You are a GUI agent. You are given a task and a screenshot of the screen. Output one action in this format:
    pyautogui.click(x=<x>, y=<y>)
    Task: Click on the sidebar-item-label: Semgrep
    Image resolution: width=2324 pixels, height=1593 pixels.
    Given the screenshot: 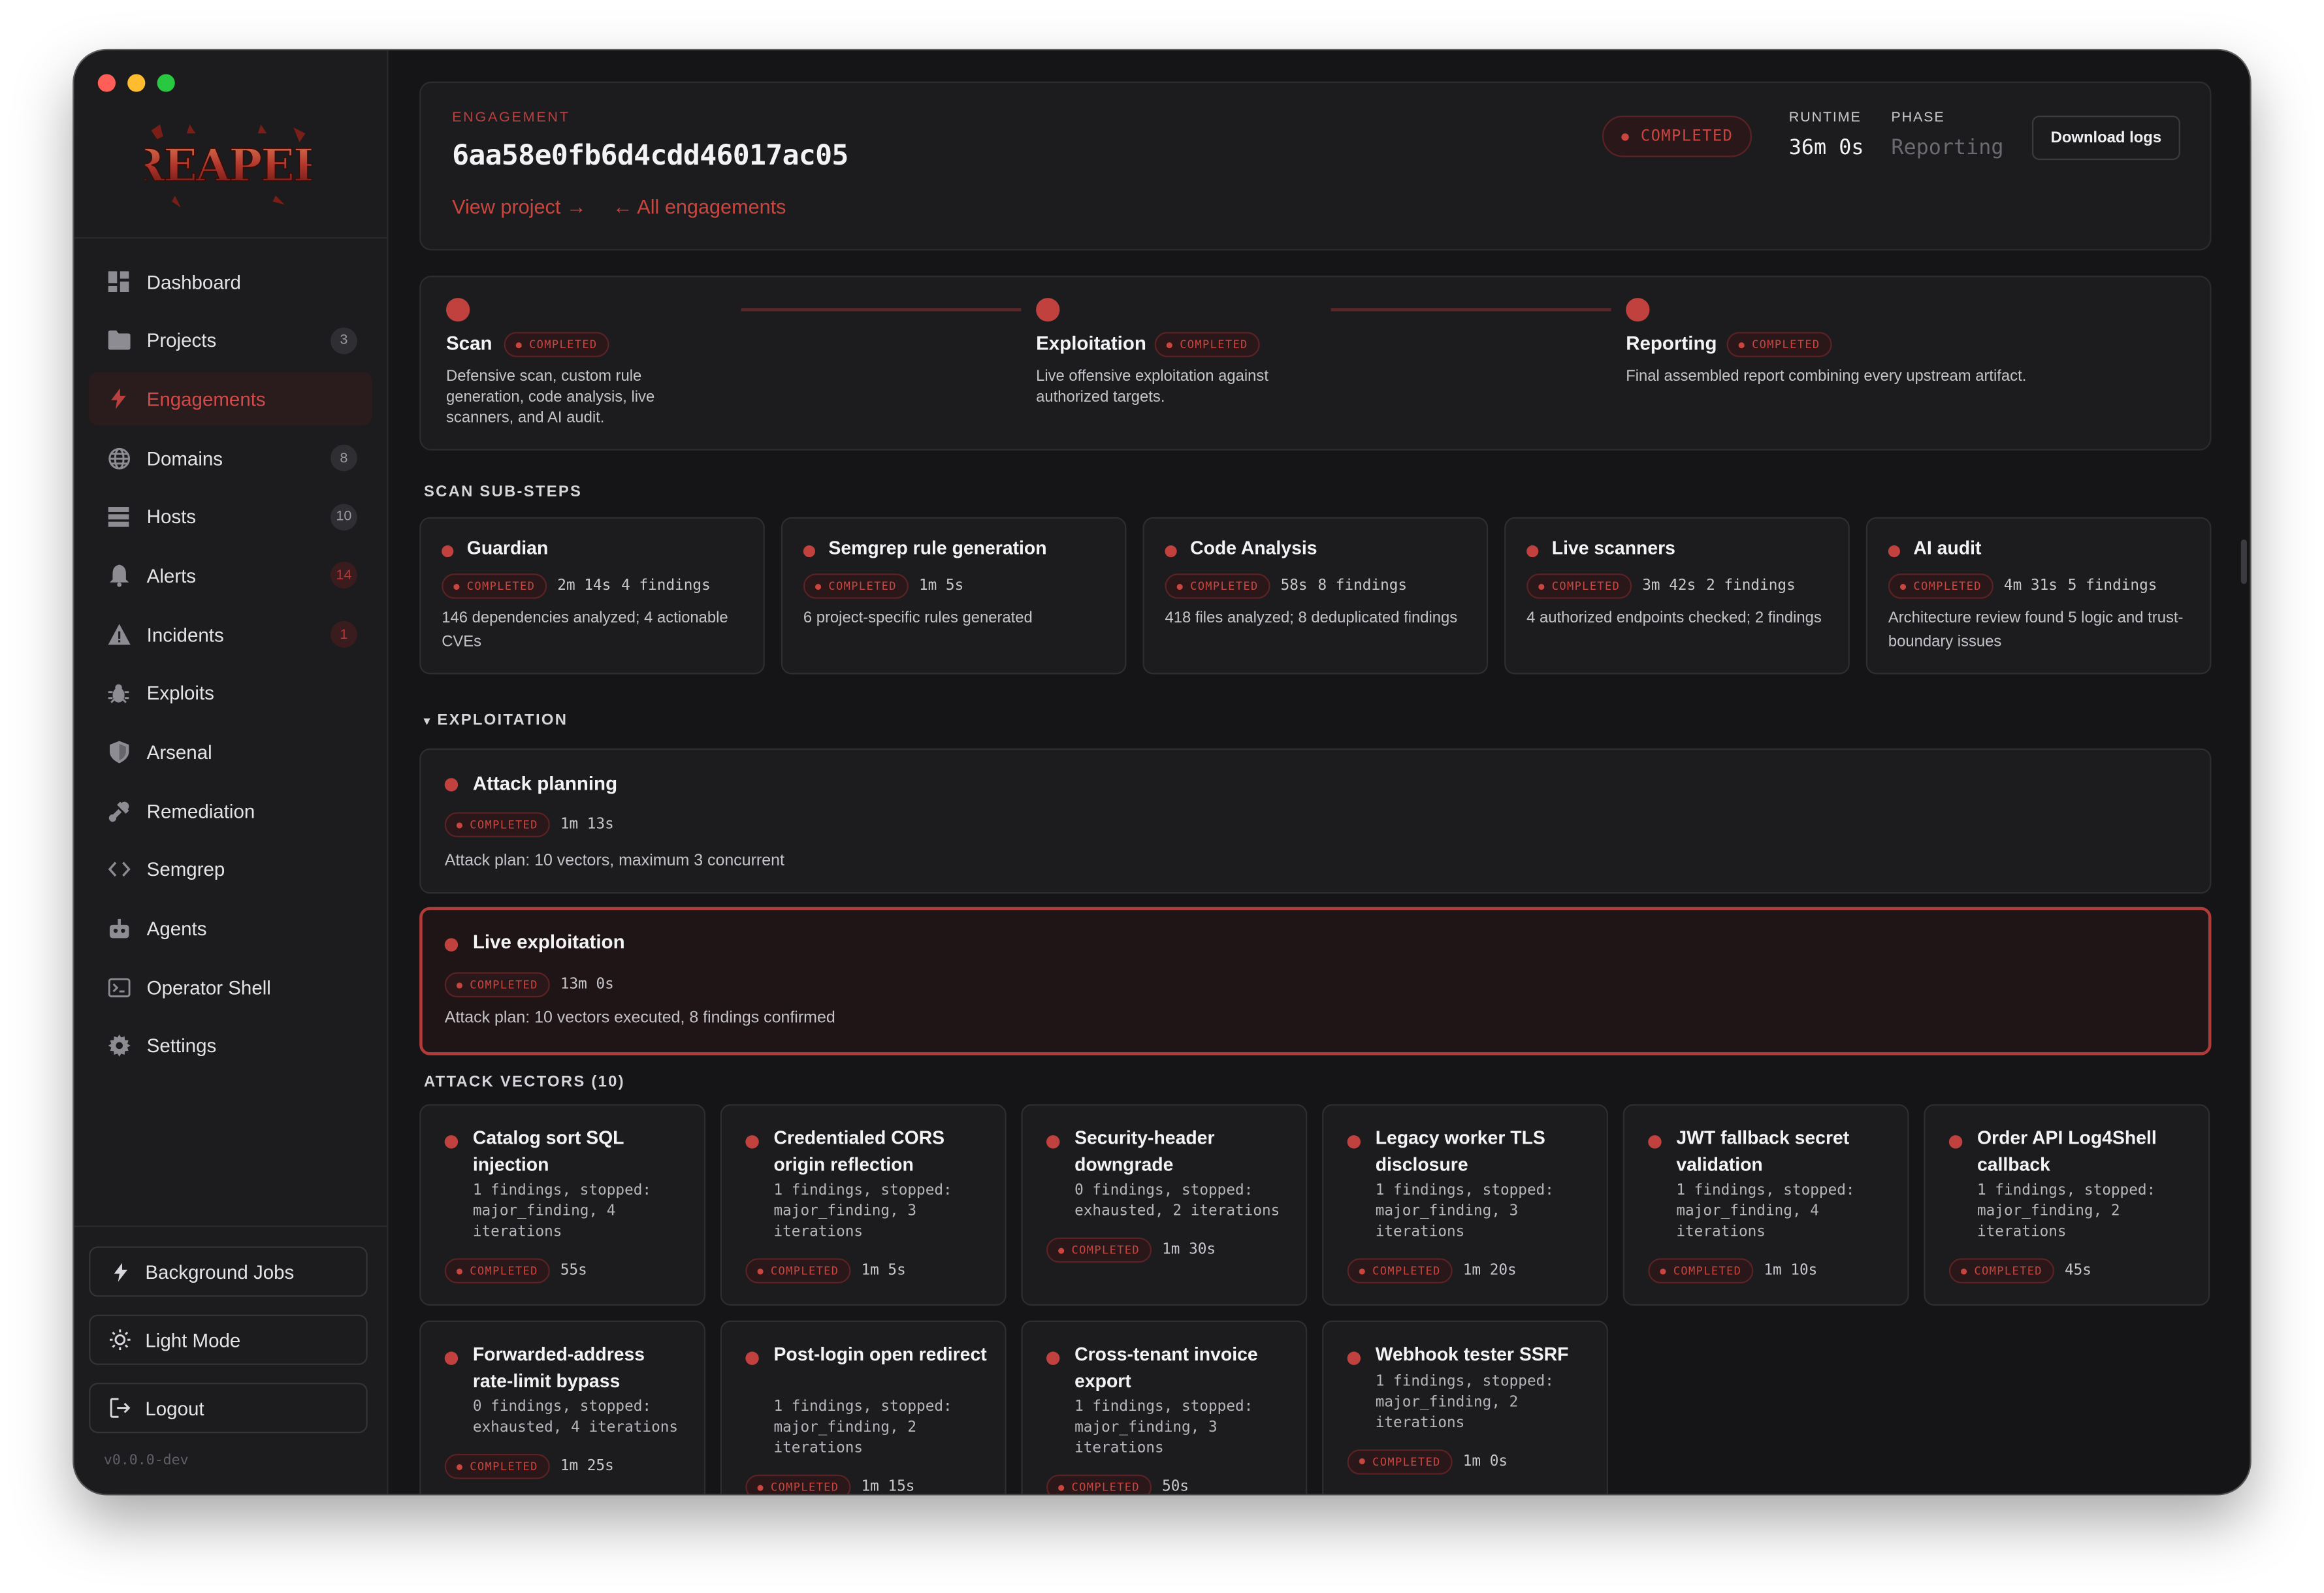 What is the action you would take?
    pyautogui.click(x=185, y=870)
    